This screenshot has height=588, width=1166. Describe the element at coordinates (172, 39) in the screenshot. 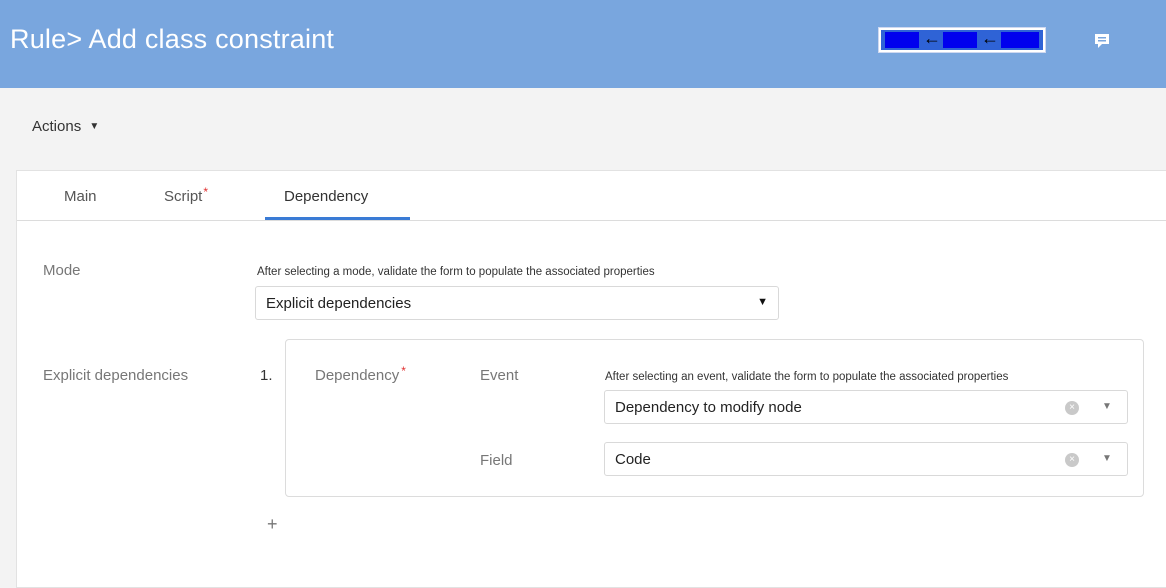

I see `page-title: Rule> Add class constraint` at that location.